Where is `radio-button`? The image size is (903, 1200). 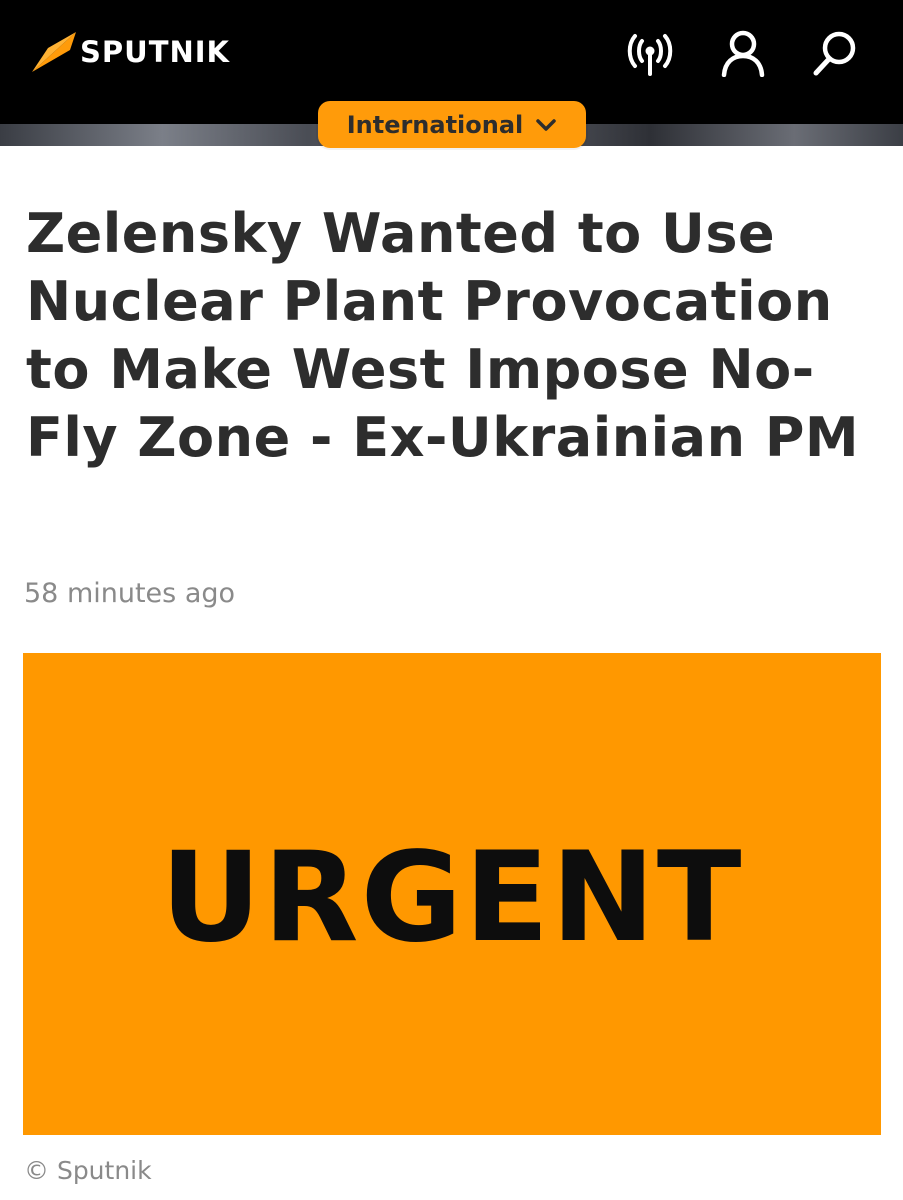
radio-button is located at coordinates (650, 53).